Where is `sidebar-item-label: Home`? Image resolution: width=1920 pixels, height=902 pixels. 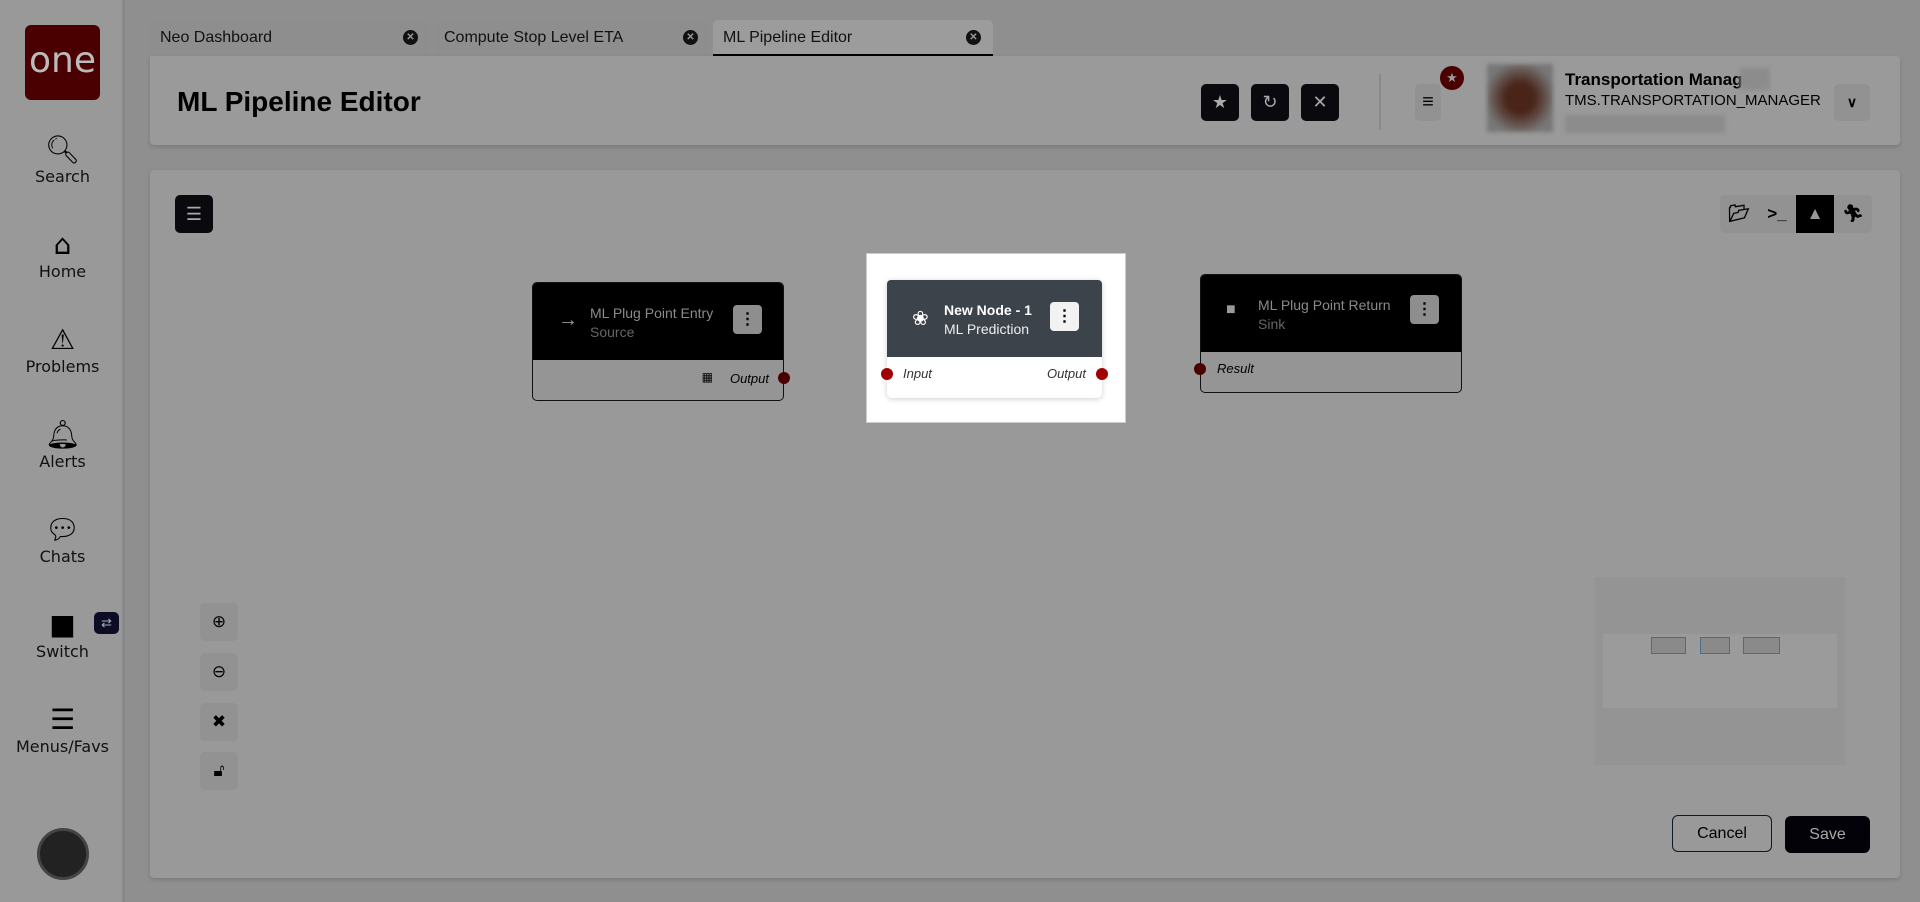
sidebar-item-label: Home is located at coordinates (62, 271).